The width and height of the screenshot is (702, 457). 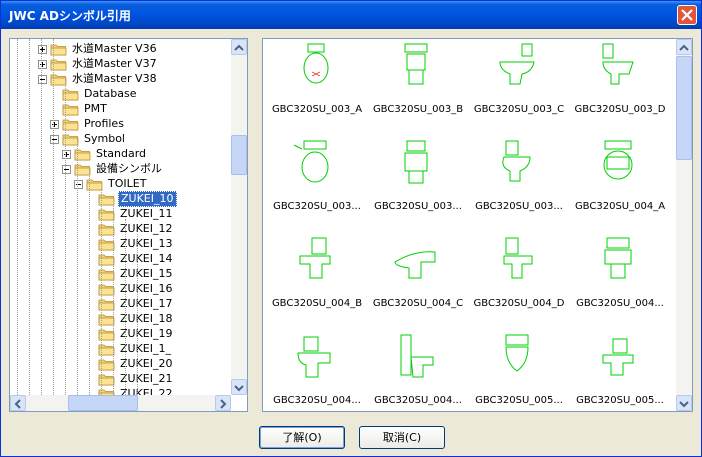 I want to click on chevron-up-icon, so click(x=239, y=47).